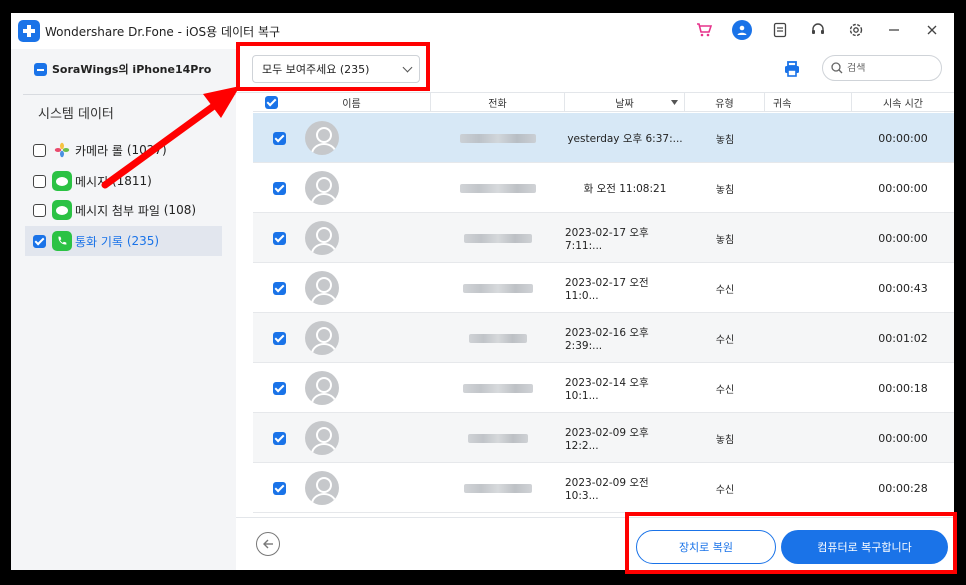 This screenshot has height=585, width=966. I want to click on table-row: 2023-02-09 오후 12:2... 놓침 00:00:00, so click(603, 438).